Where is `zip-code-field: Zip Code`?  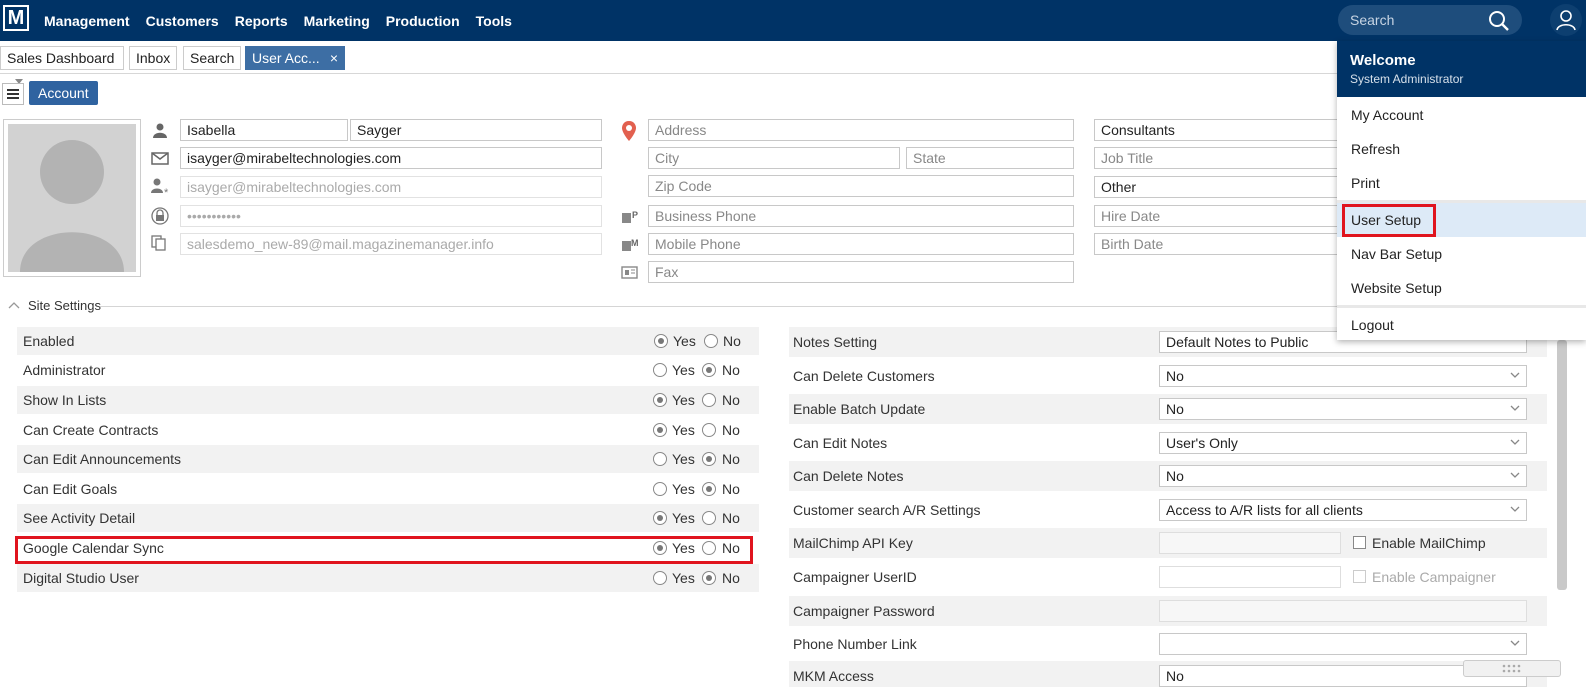
zip-code-field: Zip Code is located at coordinates (861, 186).